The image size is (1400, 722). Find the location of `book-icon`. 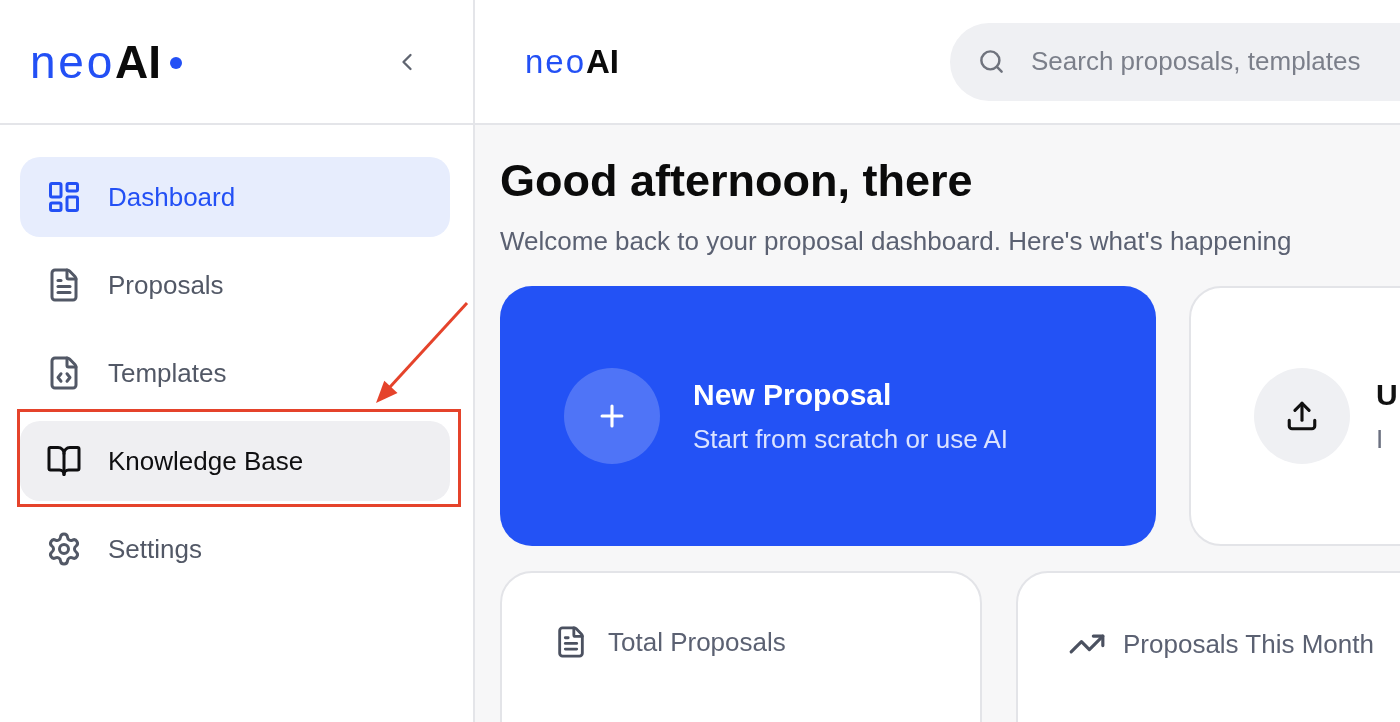

book-icon is located at coordinates (64, 461).